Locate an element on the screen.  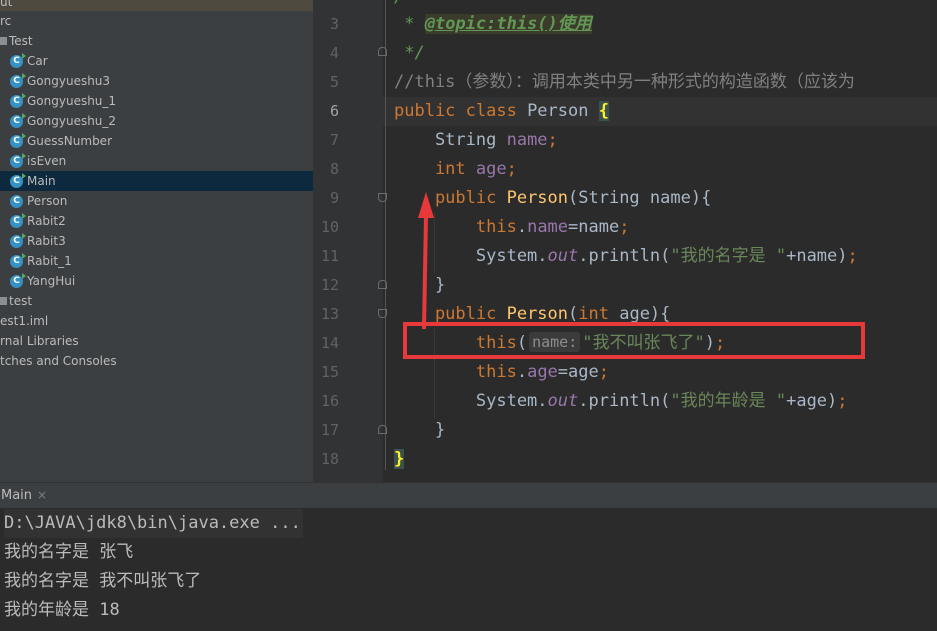
tree-item-label: Person is located at coordinates (47, 201).